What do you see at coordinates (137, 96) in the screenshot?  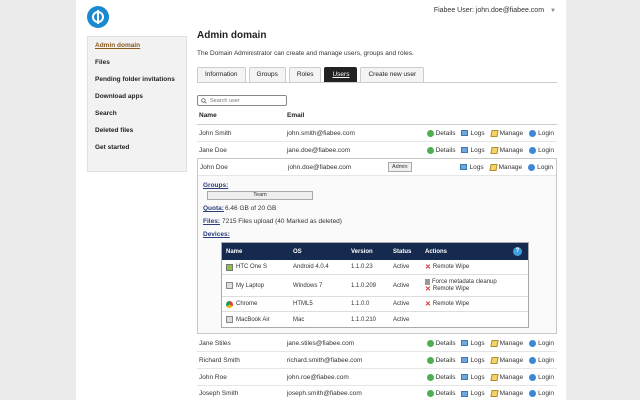 I see `sidebar-item-download-apps: Download apps` at bounding box center [137, 96].